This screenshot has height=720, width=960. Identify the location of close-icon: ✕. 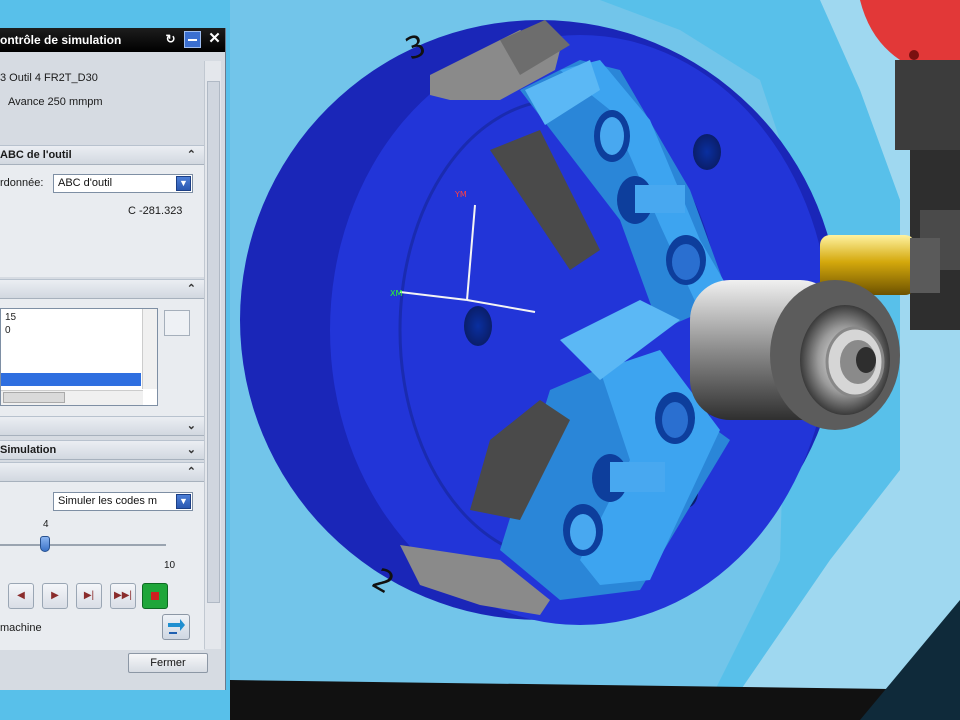
(214, 39).